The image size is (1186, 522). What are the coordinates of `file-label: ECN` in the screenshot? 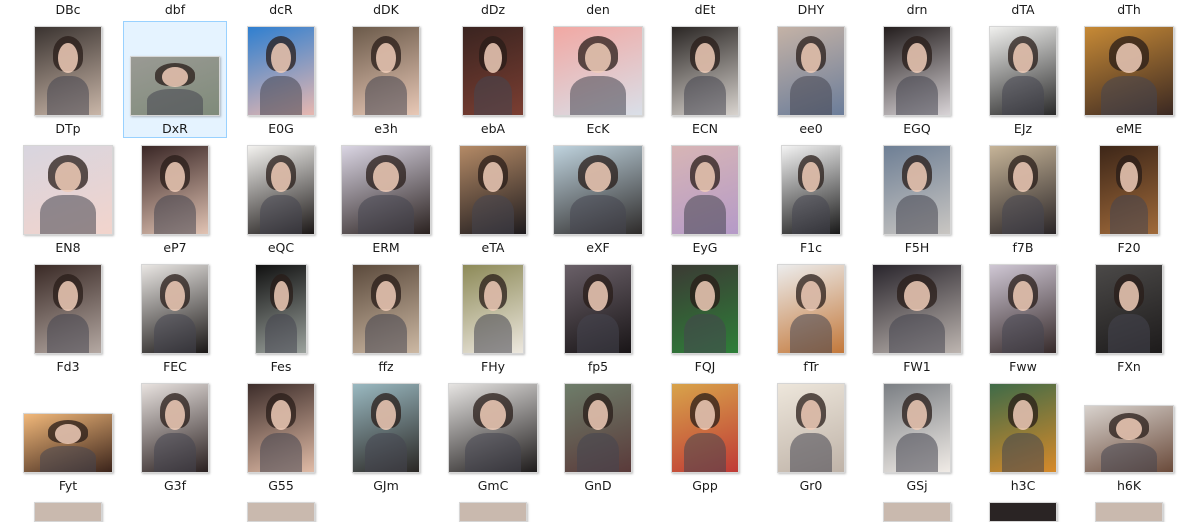 It's located at (705, 129).